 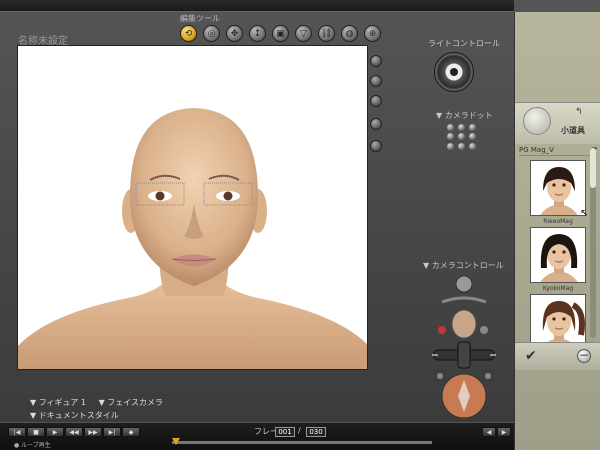 I want to click on camera-left-hand-icon, so click(x=442, y=330).